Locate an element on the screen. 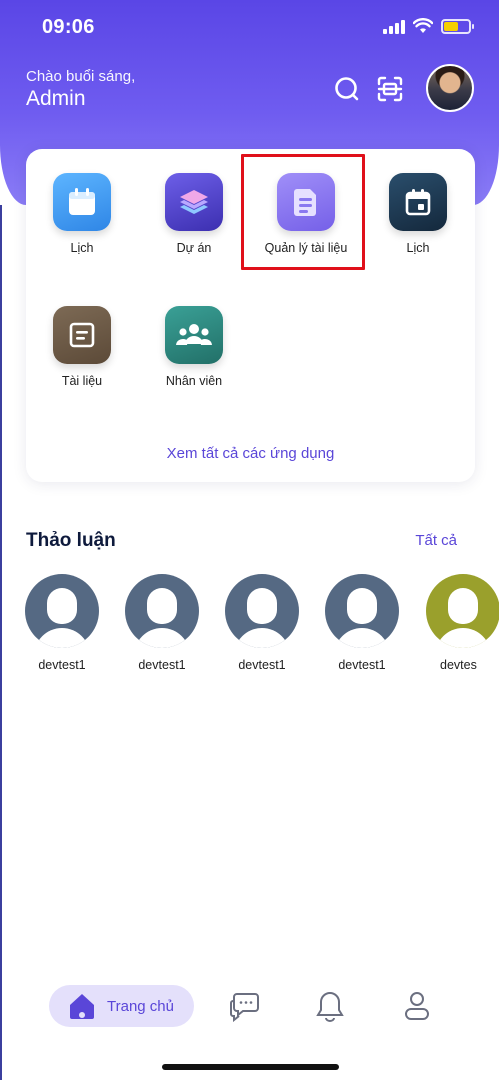  bottom-nav: Trang chủ is located at coordinates (249, 1010).